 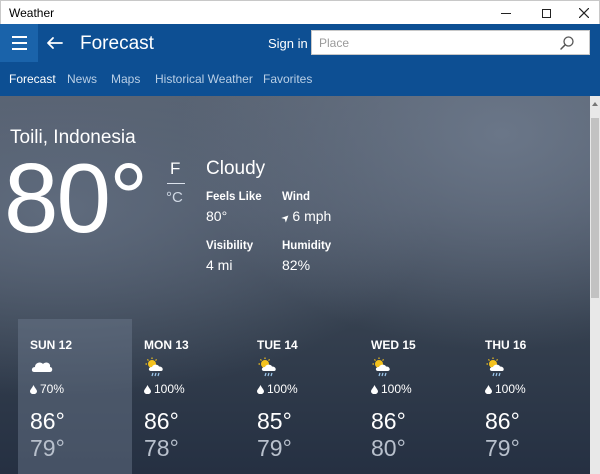 What do you see at coordinates (217, 216) in the screenshot?
I see `feels-like-value: 80°` at bounding box center [217, 216].